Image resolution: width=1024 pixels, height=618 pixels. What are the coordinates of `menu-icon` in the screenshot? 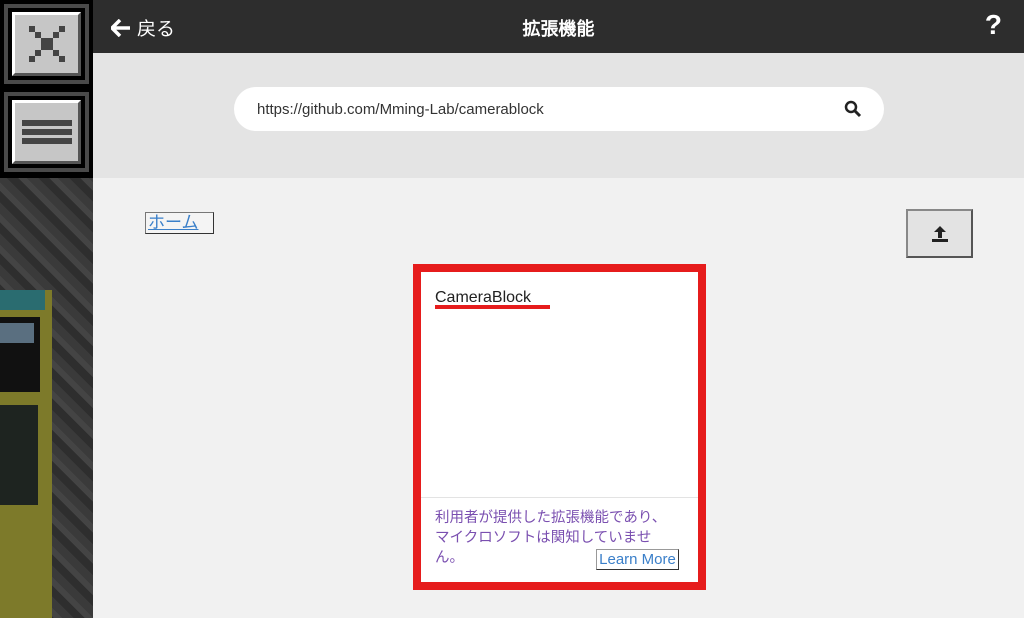 It's located at (46, 132).